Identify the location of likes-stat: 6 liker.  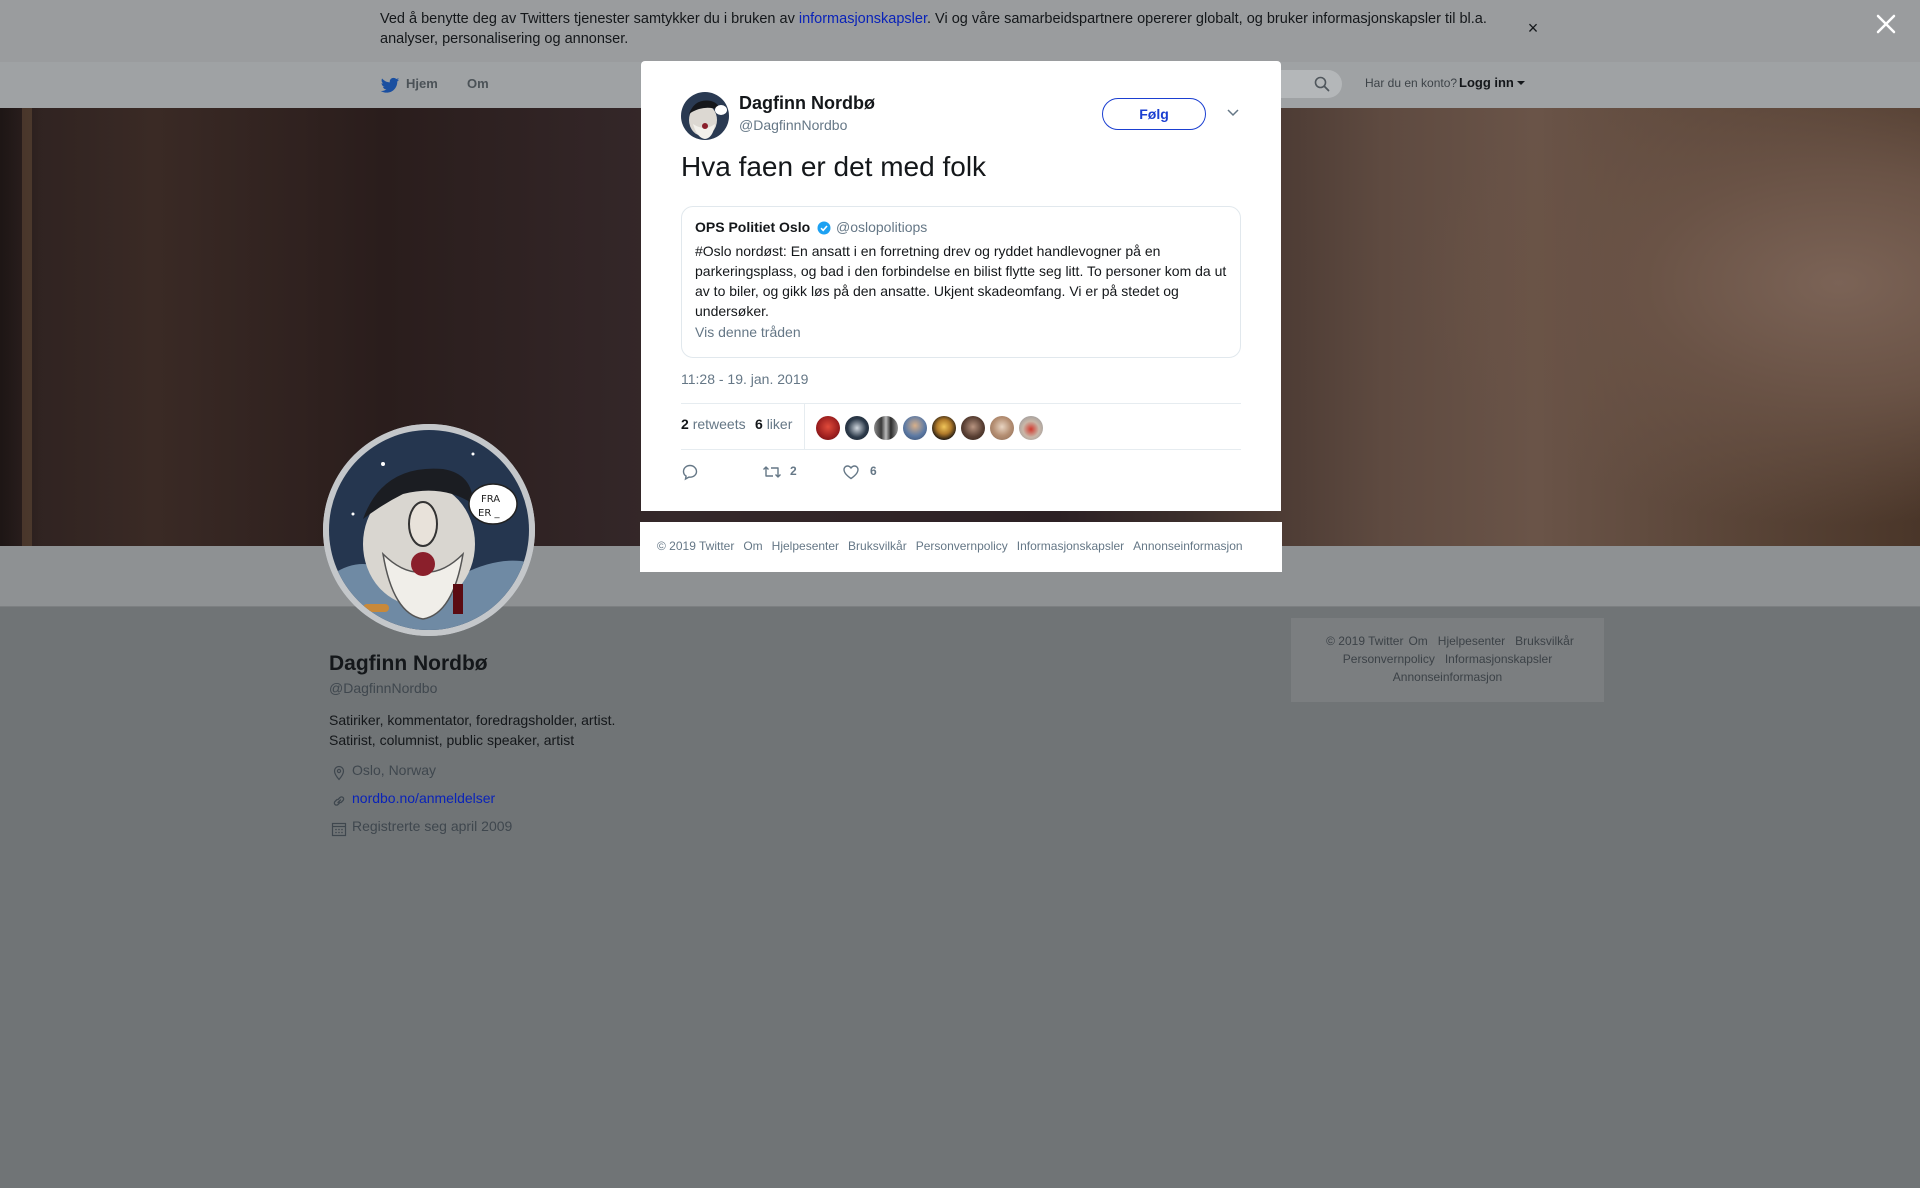
(773, 424).